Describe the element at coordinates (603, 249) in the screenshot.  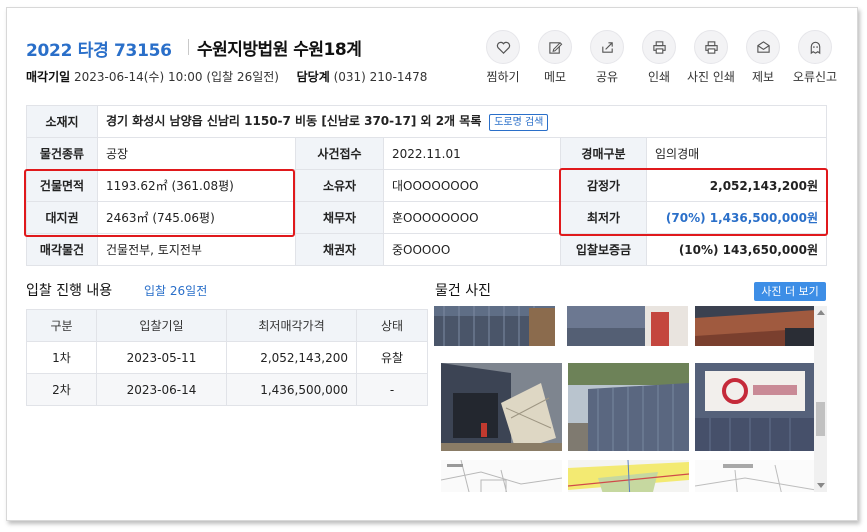
I see `deposit-label: 입찰보증금` at that location.